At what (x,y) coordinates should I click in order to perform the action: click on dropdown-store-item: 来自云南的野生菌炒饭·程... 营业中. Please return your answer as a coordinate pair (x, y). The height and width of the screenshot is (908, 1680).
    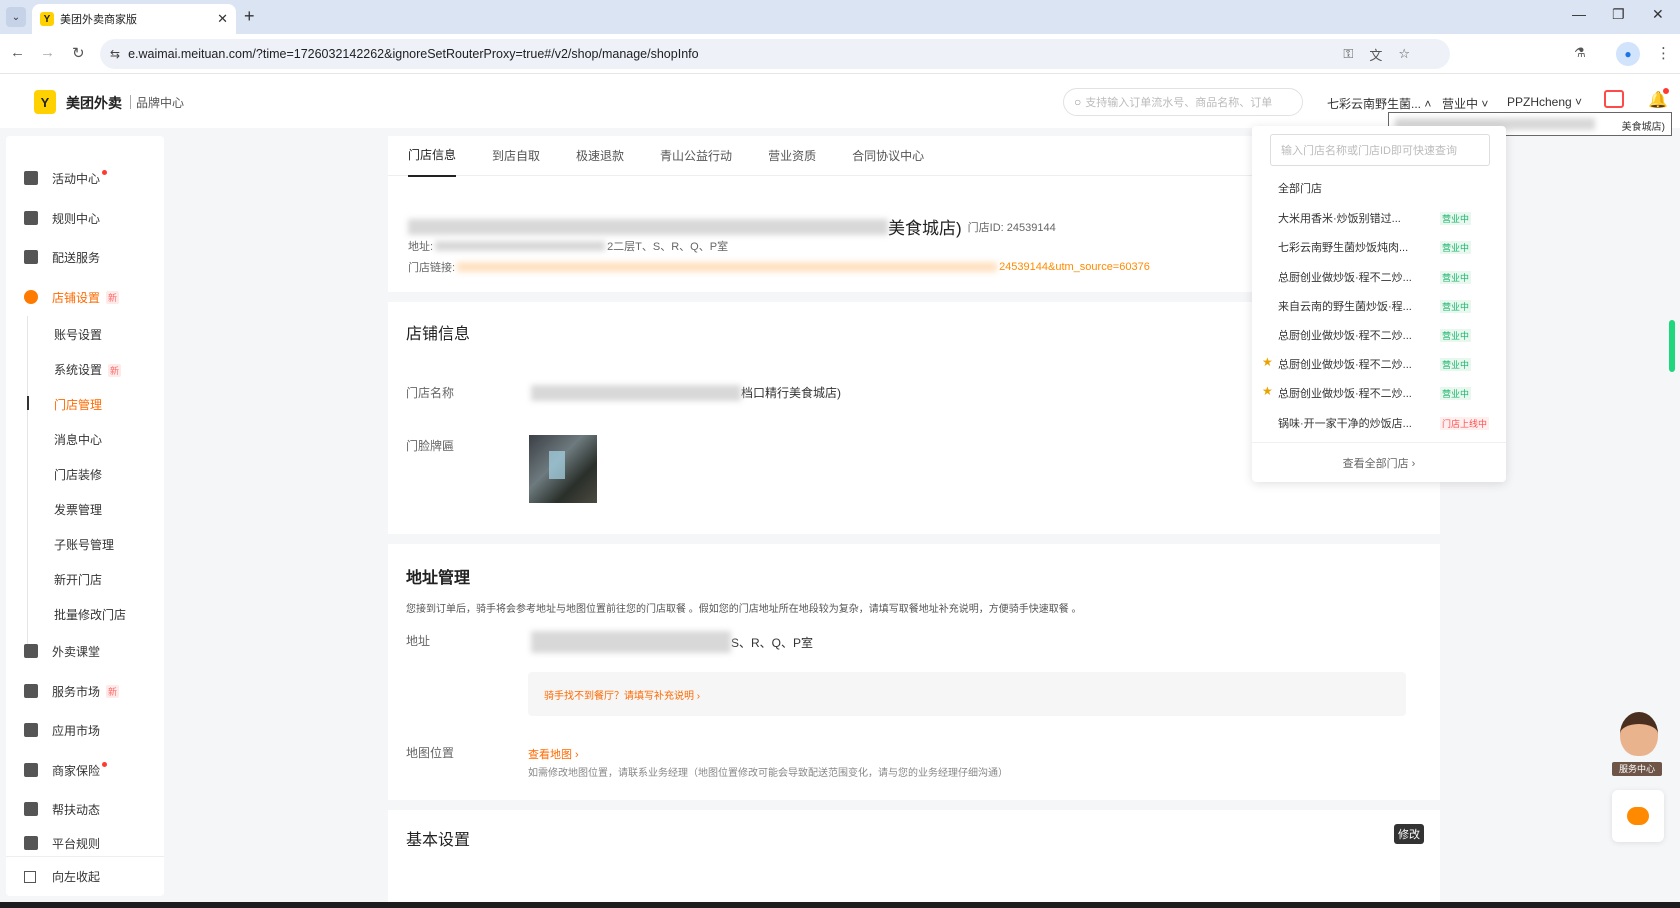
    Looking at the image, I should click on (1375, 306).